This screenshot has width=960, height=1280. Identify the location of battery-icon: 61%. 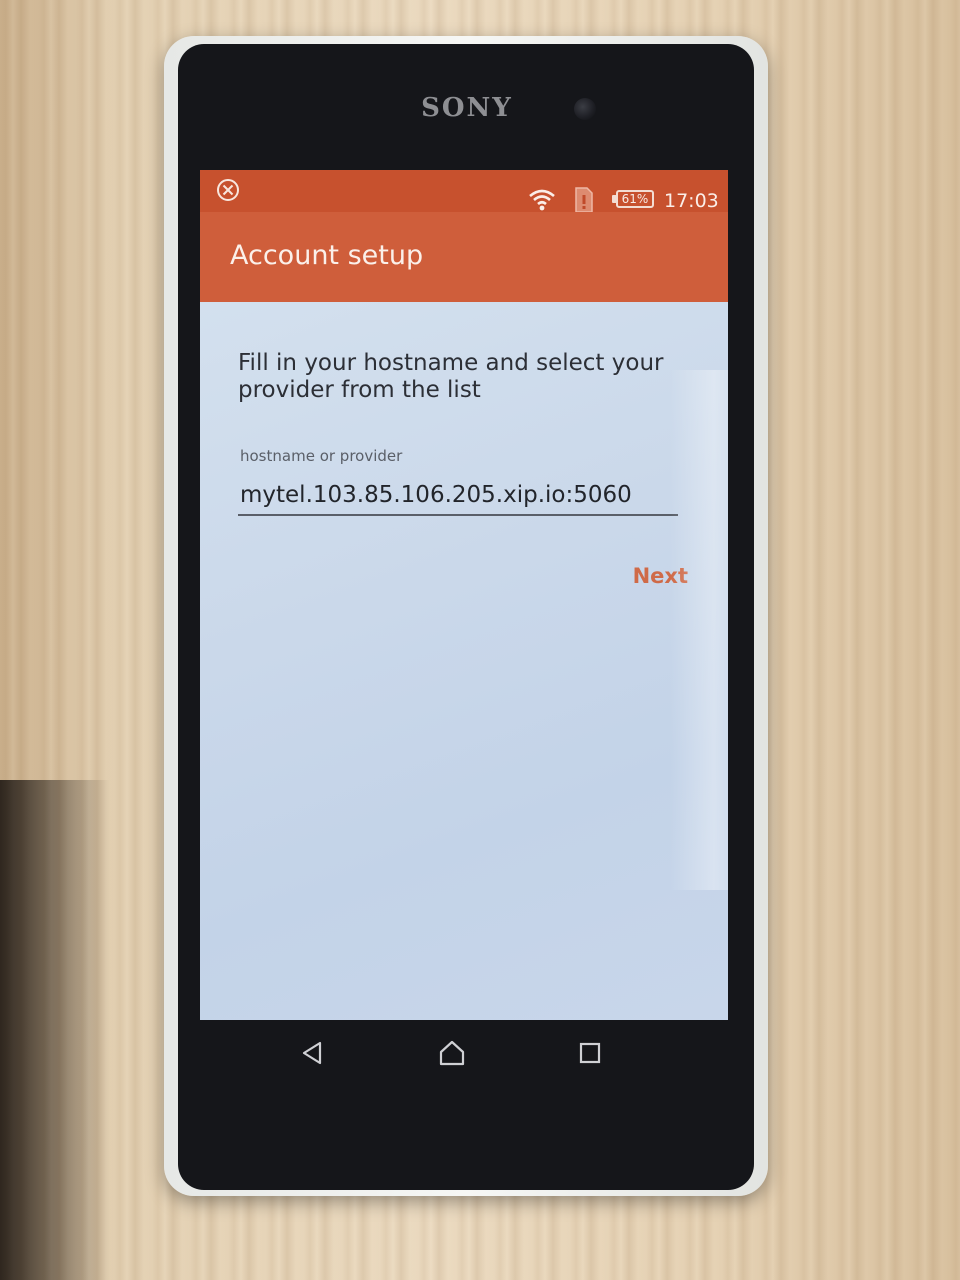
(635, 200).